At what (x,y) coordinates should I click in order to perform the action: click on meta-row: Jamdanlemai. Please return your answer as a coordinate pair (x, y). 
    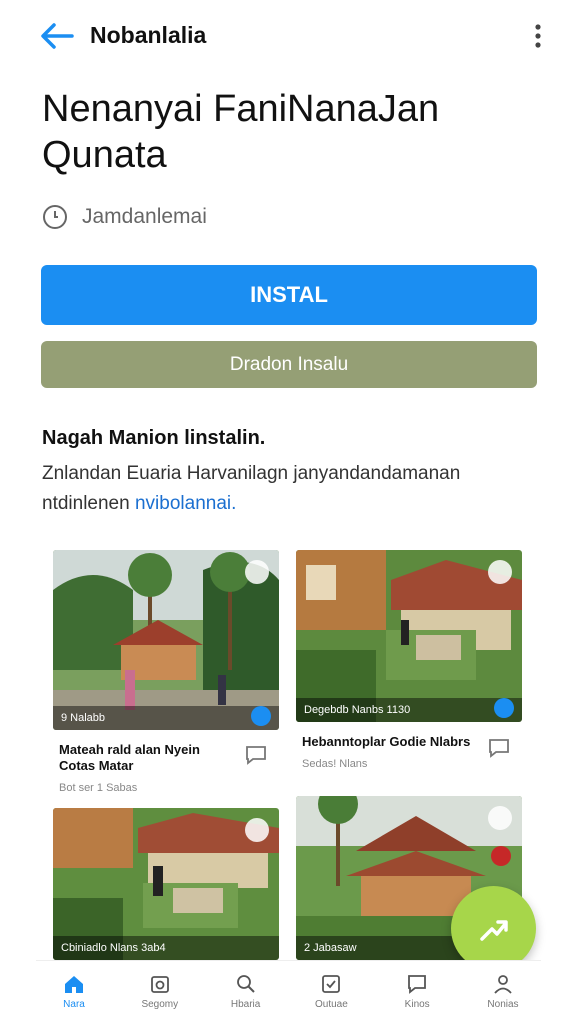
    Looking at the image, I should click on (124, 217).